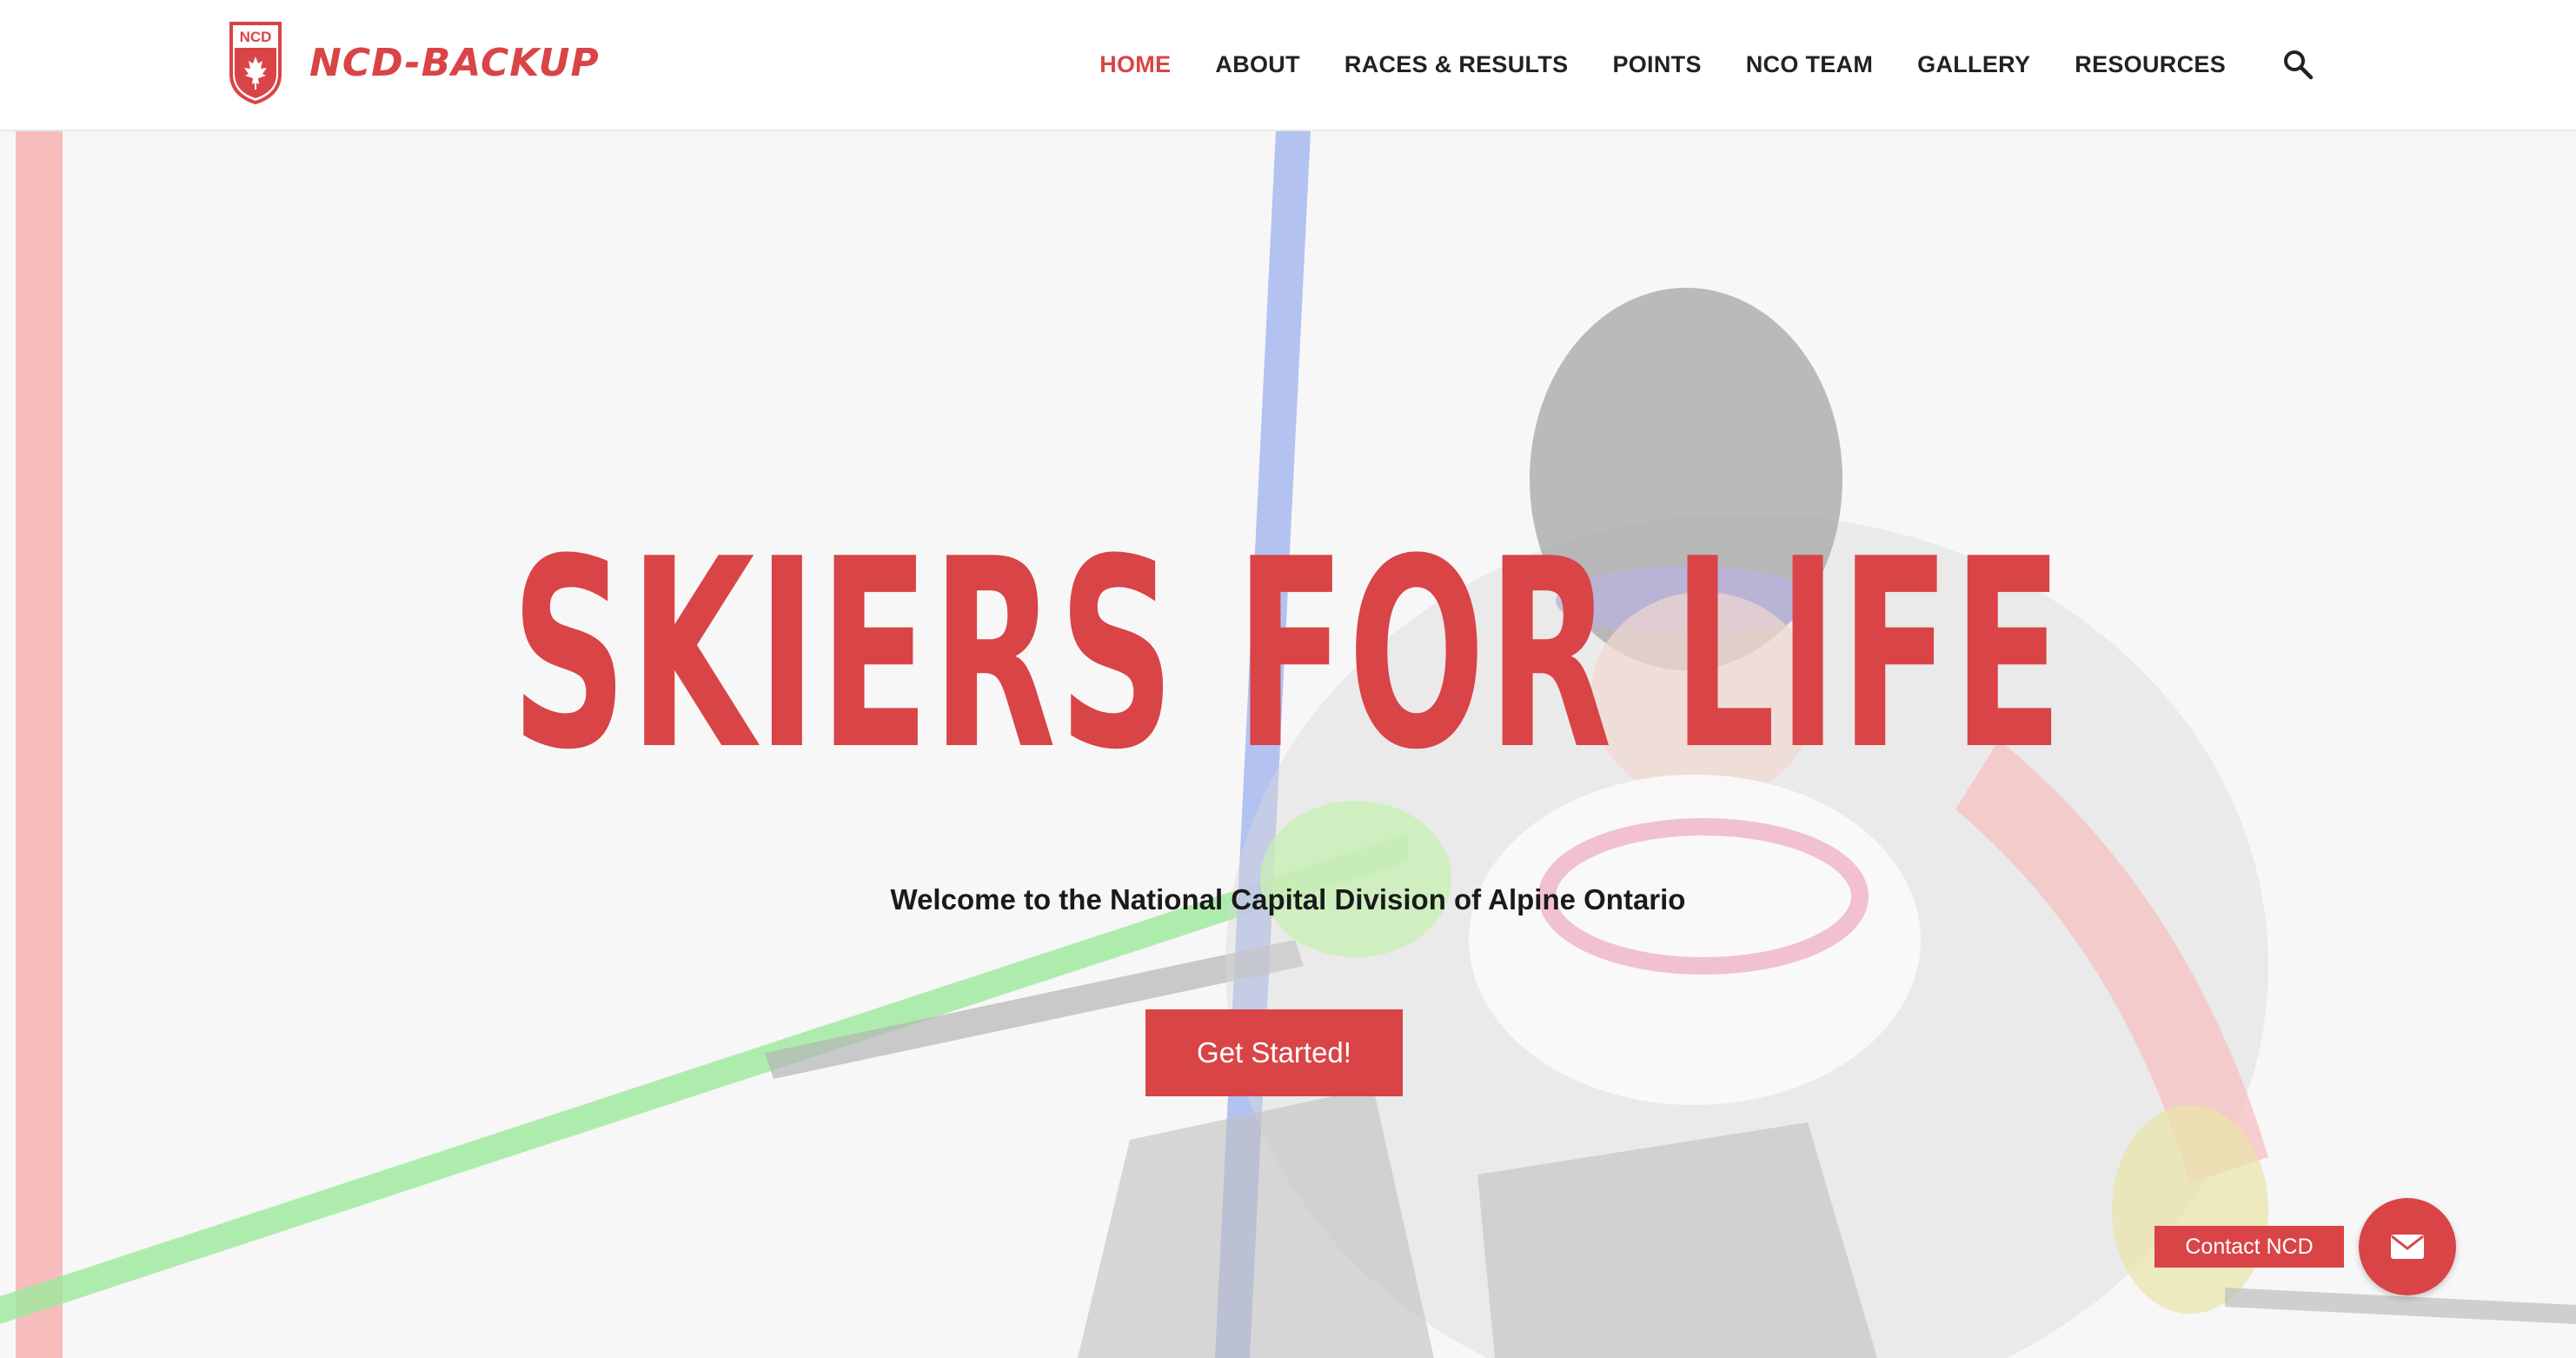 Image resolution: width=2576 pixels, height=1358 pixels. I want to click on nav-gallery: GALLERY, so click(1973, 64).